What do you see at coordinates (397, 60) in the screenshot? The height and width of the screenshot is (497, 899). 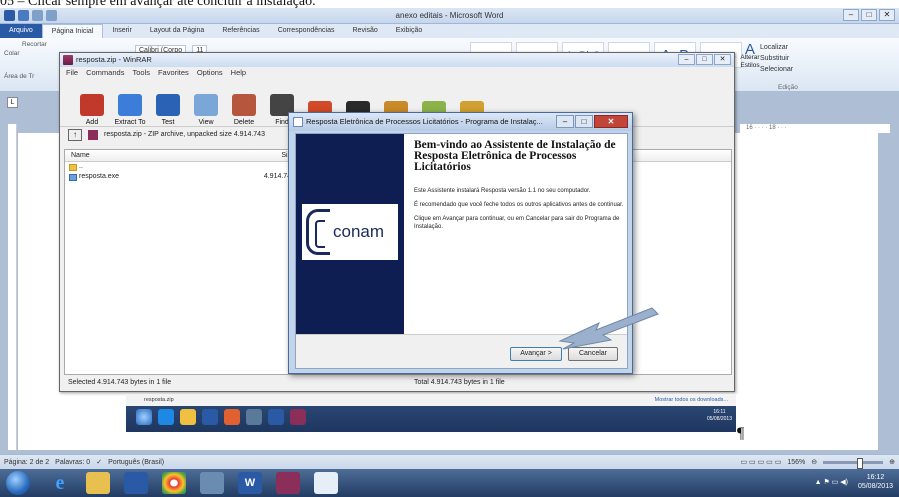 I see `winrar-title-bar: resposta.zip - WinRAR – □ ✕` at bounding box center [397, 60].